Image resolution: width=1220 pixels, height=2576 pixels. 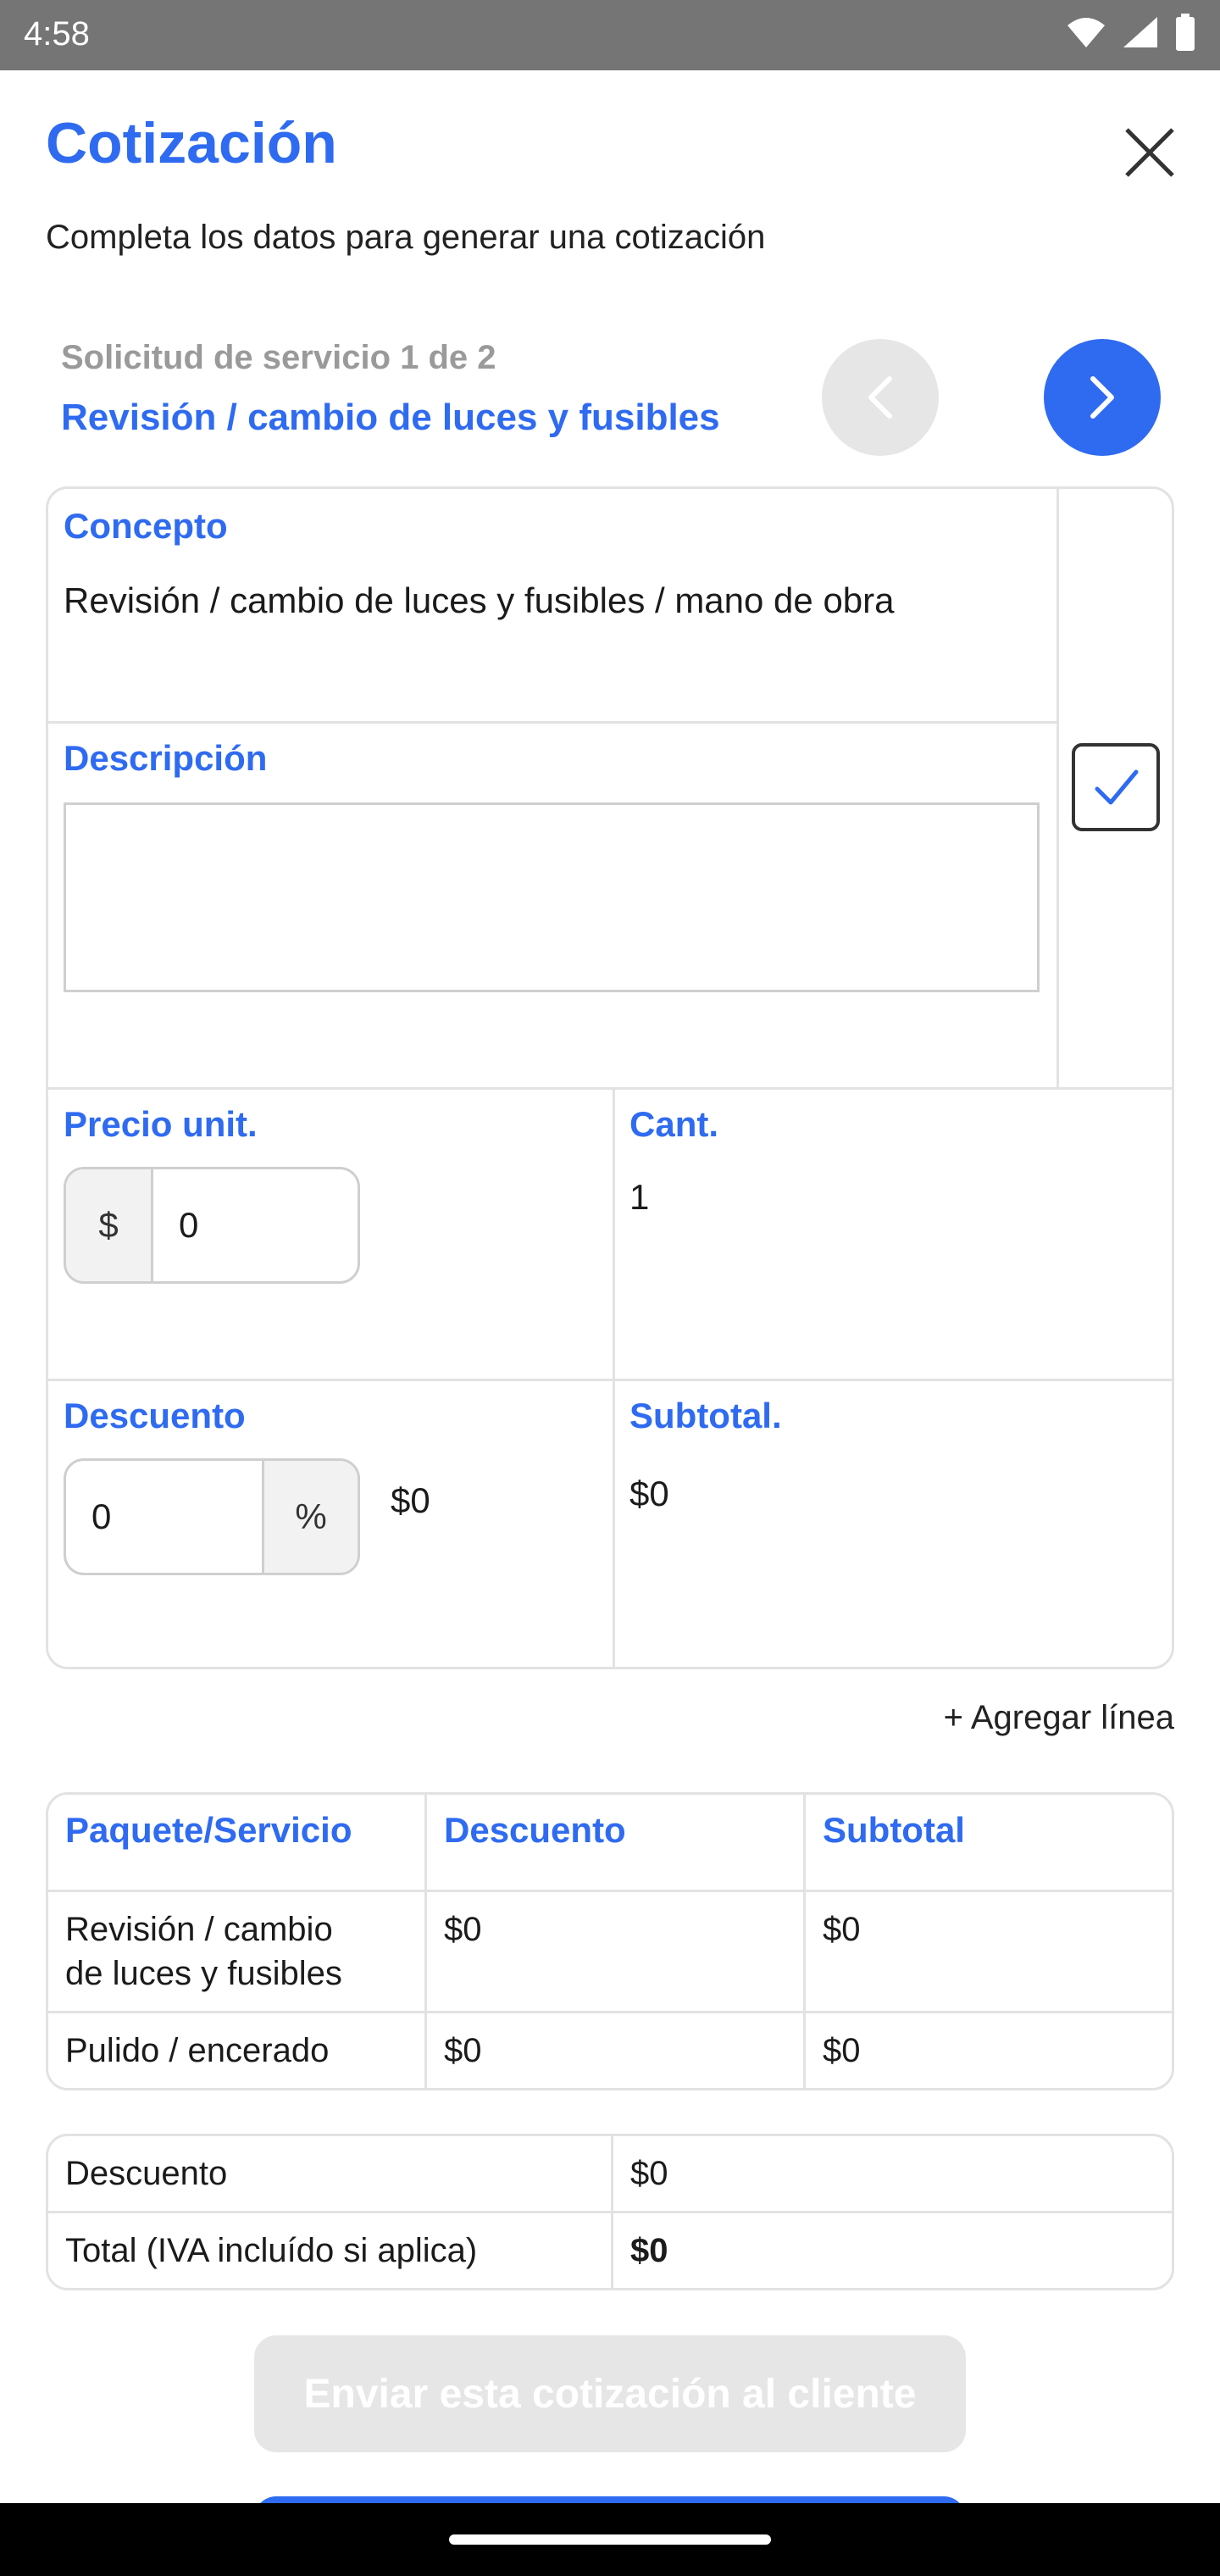 I want to click on table-header: Subtotal, so click(x=989, y=1843).